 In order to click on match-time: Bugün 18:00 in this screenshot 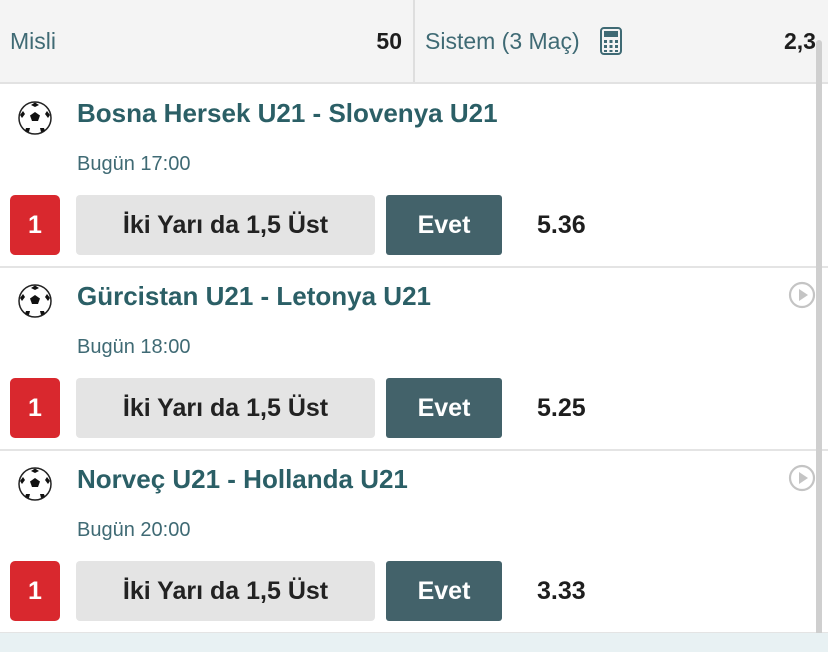, I will do `click(134, 347)`.